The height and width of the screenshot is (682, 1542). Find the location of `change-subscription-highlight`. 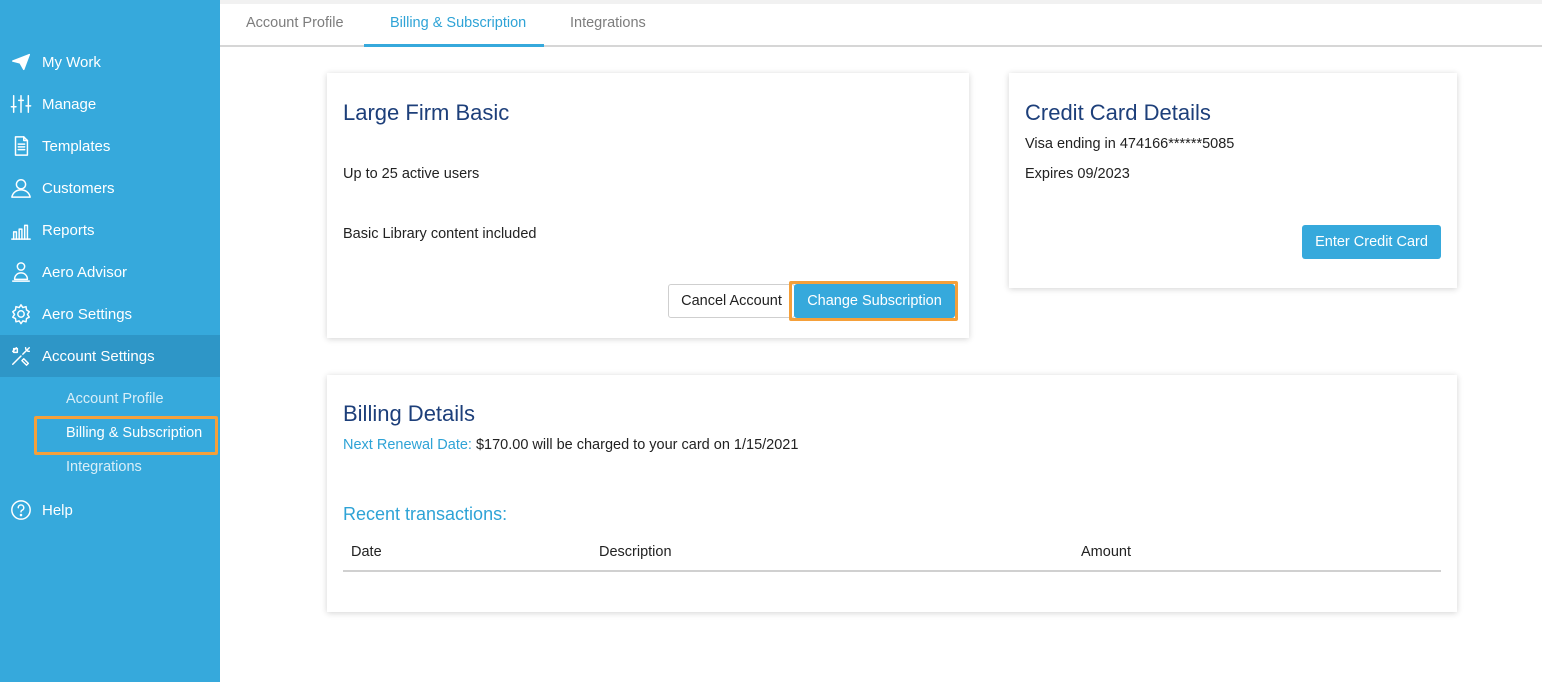

change-subscription-highlight is located at coordinates (873, 301).